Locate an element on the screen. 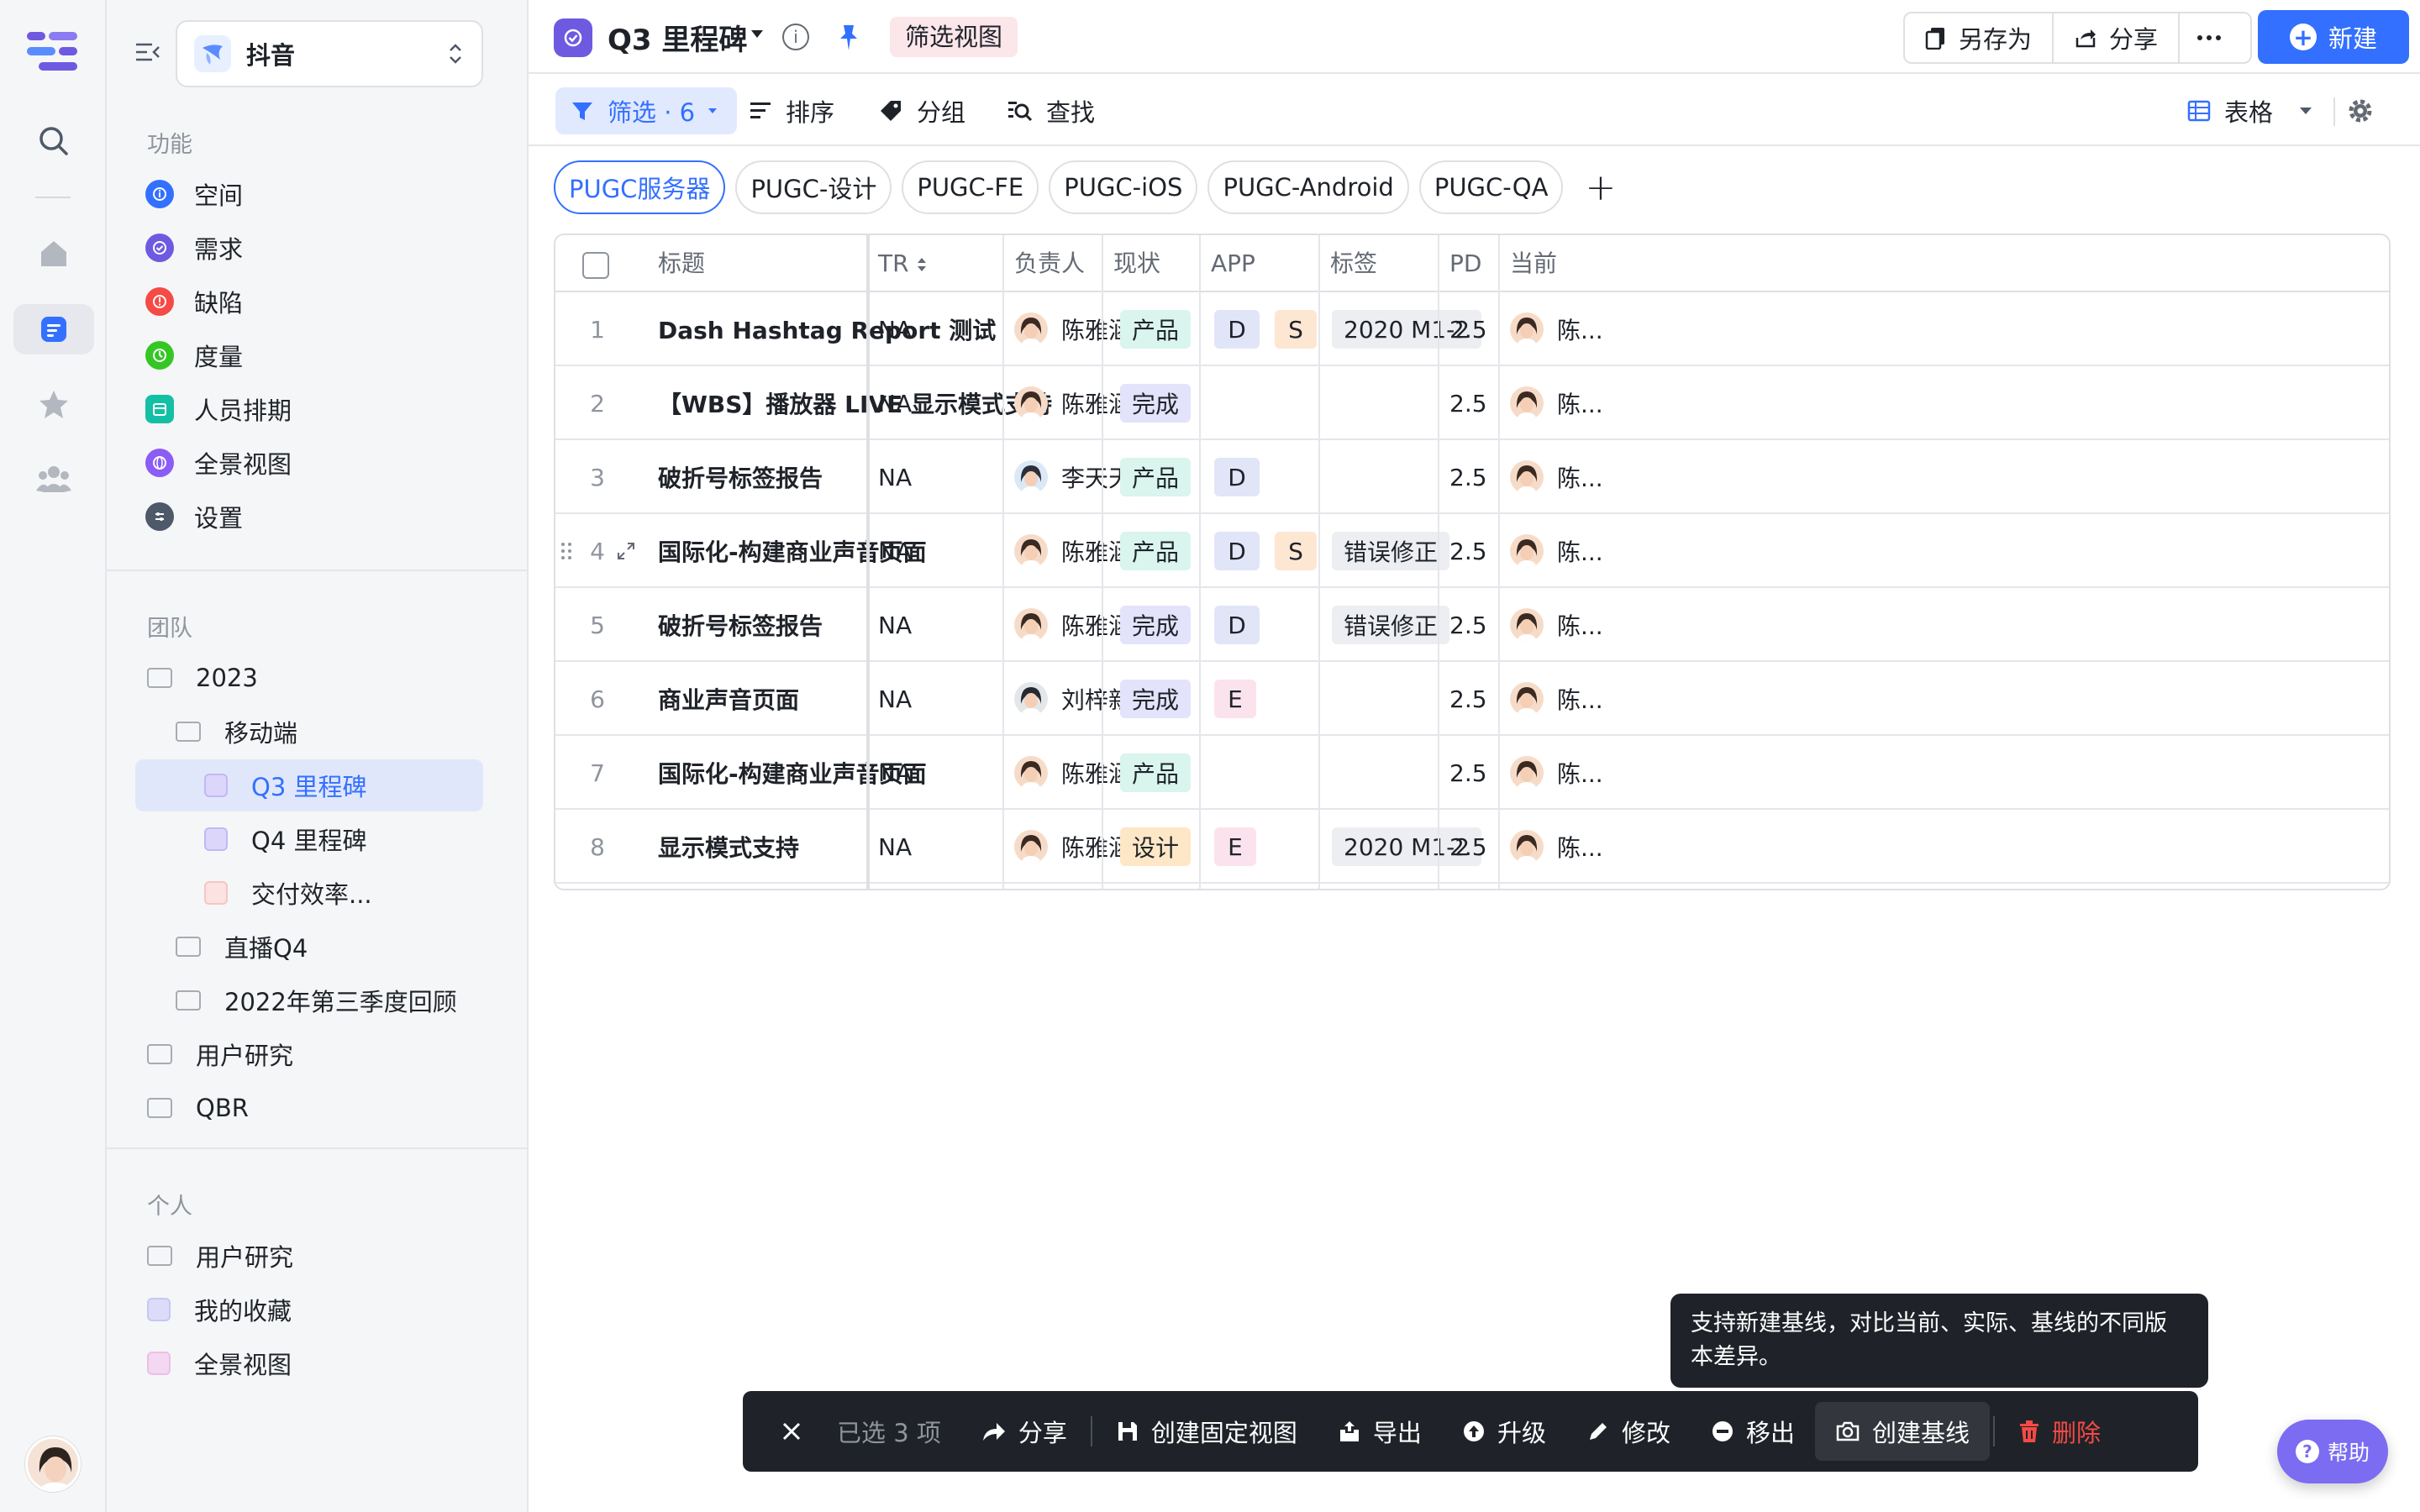 This screenshot has height=1512, width=2420. tree-folder-live-q4: 直播Q4 is located at coordinates (242, 947).